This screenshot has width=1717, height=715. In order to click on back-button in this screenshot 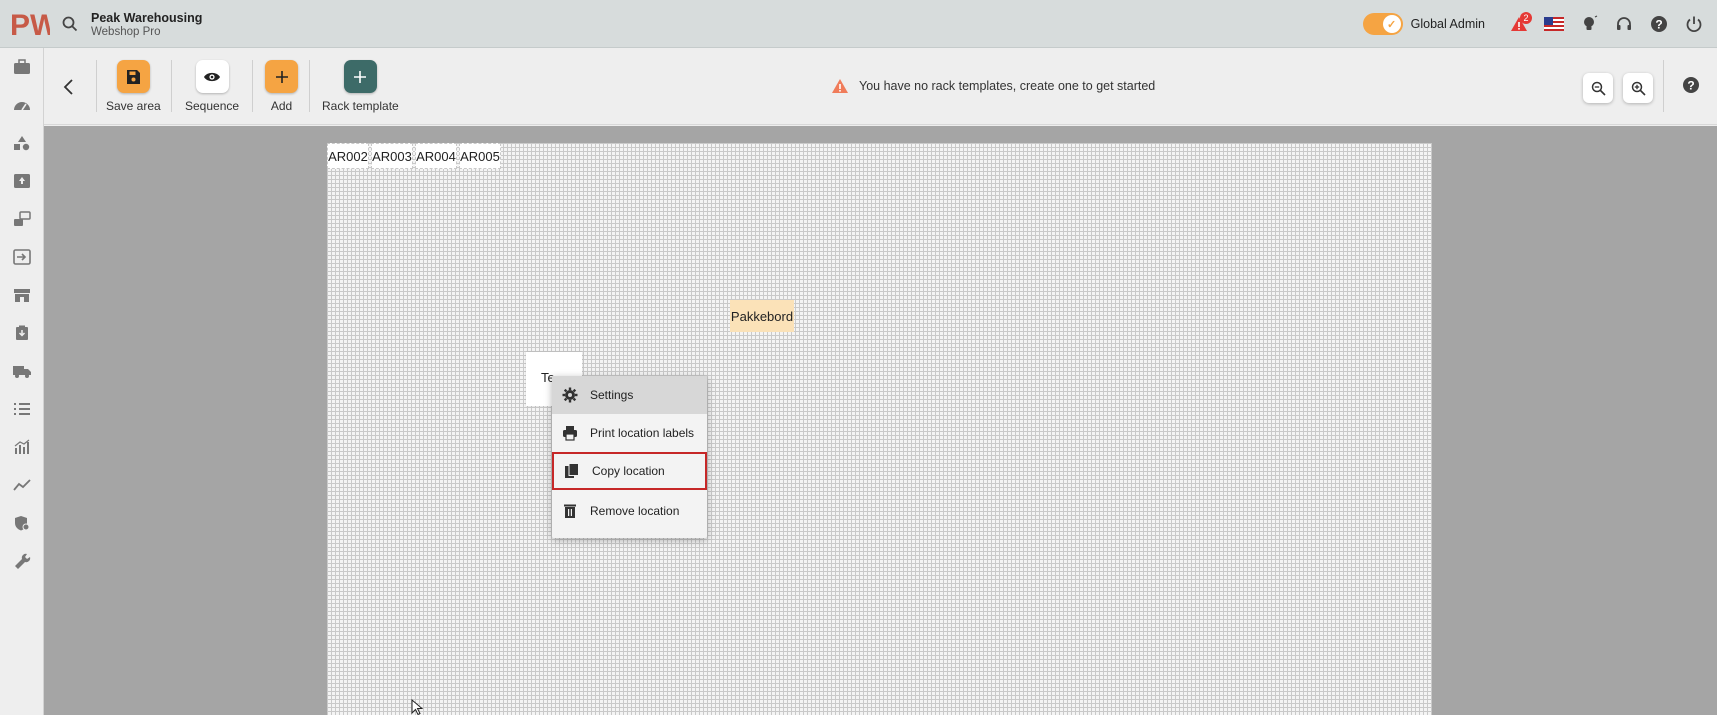, I will do `click(68, 87)`.